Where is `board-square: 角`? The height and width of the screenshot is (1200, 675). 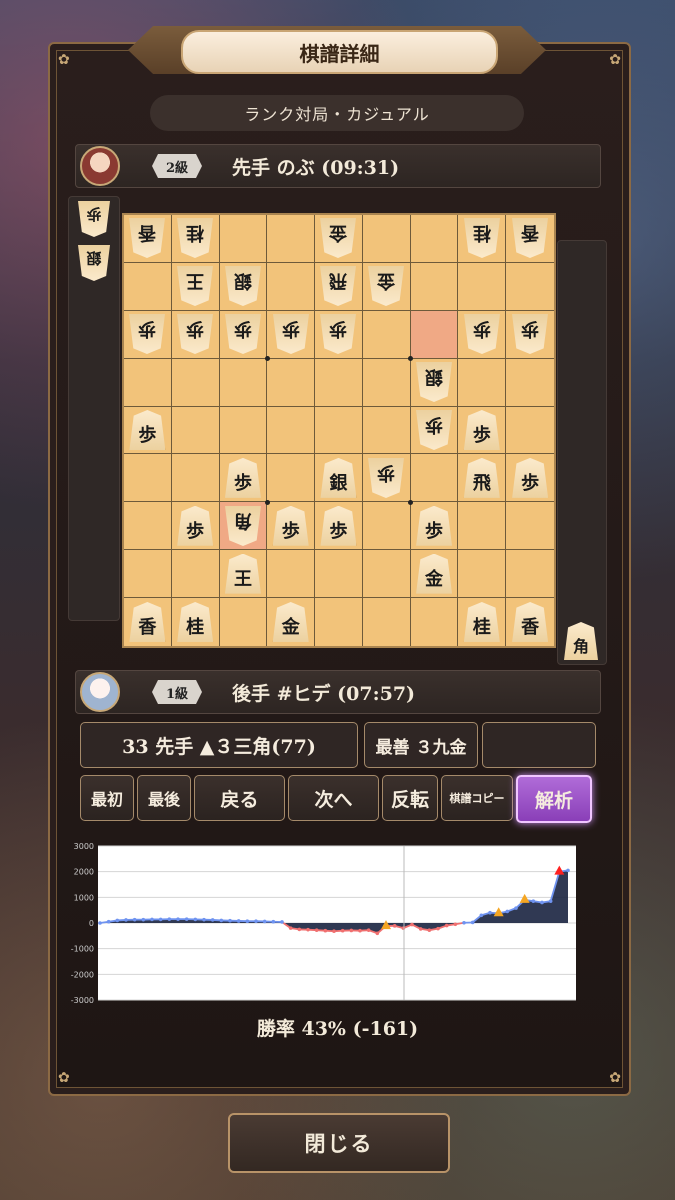 board-square: 角 is located at coordinates (243, 526).